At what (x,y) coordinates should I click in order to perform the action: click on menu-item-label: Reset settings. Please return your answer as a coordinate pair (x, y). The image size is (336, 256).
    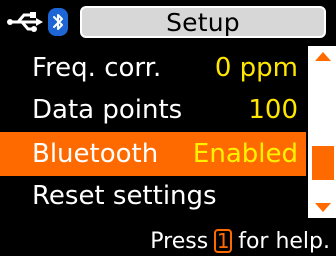
    Looking at the image, I should click on (124, 196).